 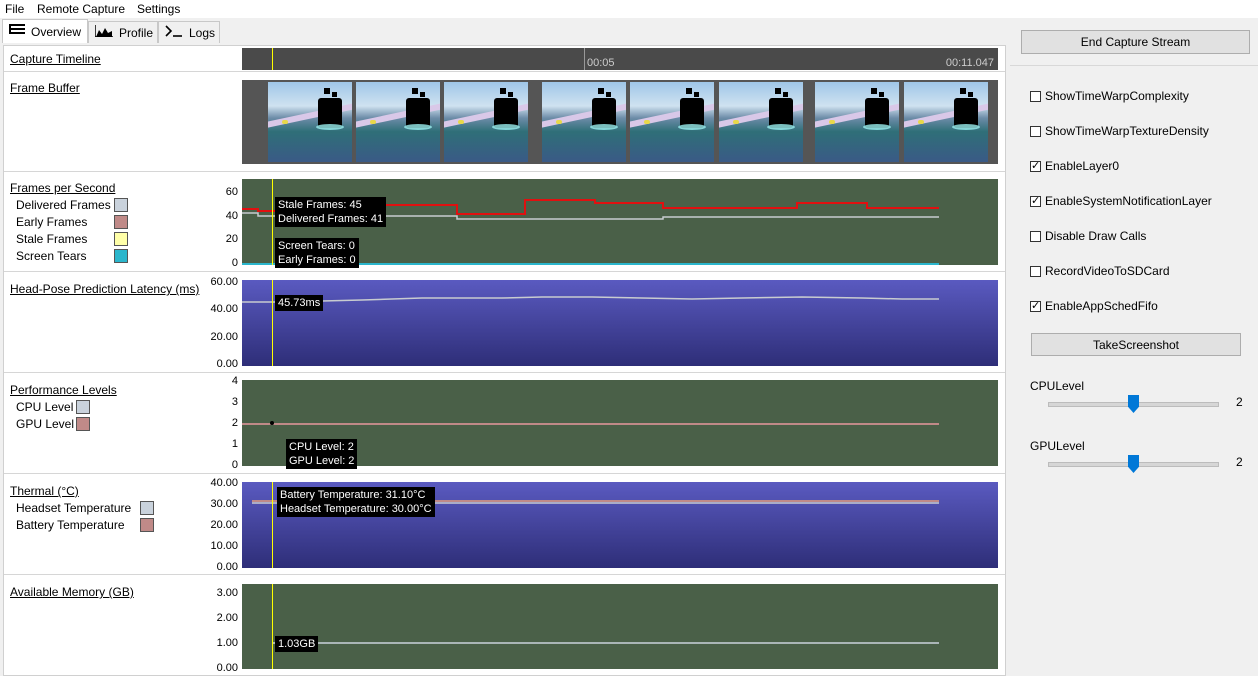 What do you see at coordinates (601, 63) in the screenshot?
I see `timeline-mid-label: 00:05` at bounding box center [601, 63].